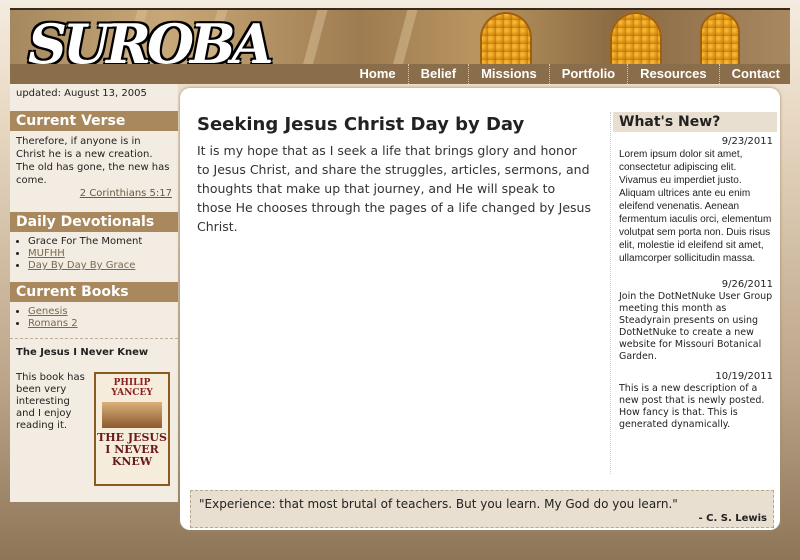  I want to click on updated-date: updated: August 13, 2005, so click(81, 93).